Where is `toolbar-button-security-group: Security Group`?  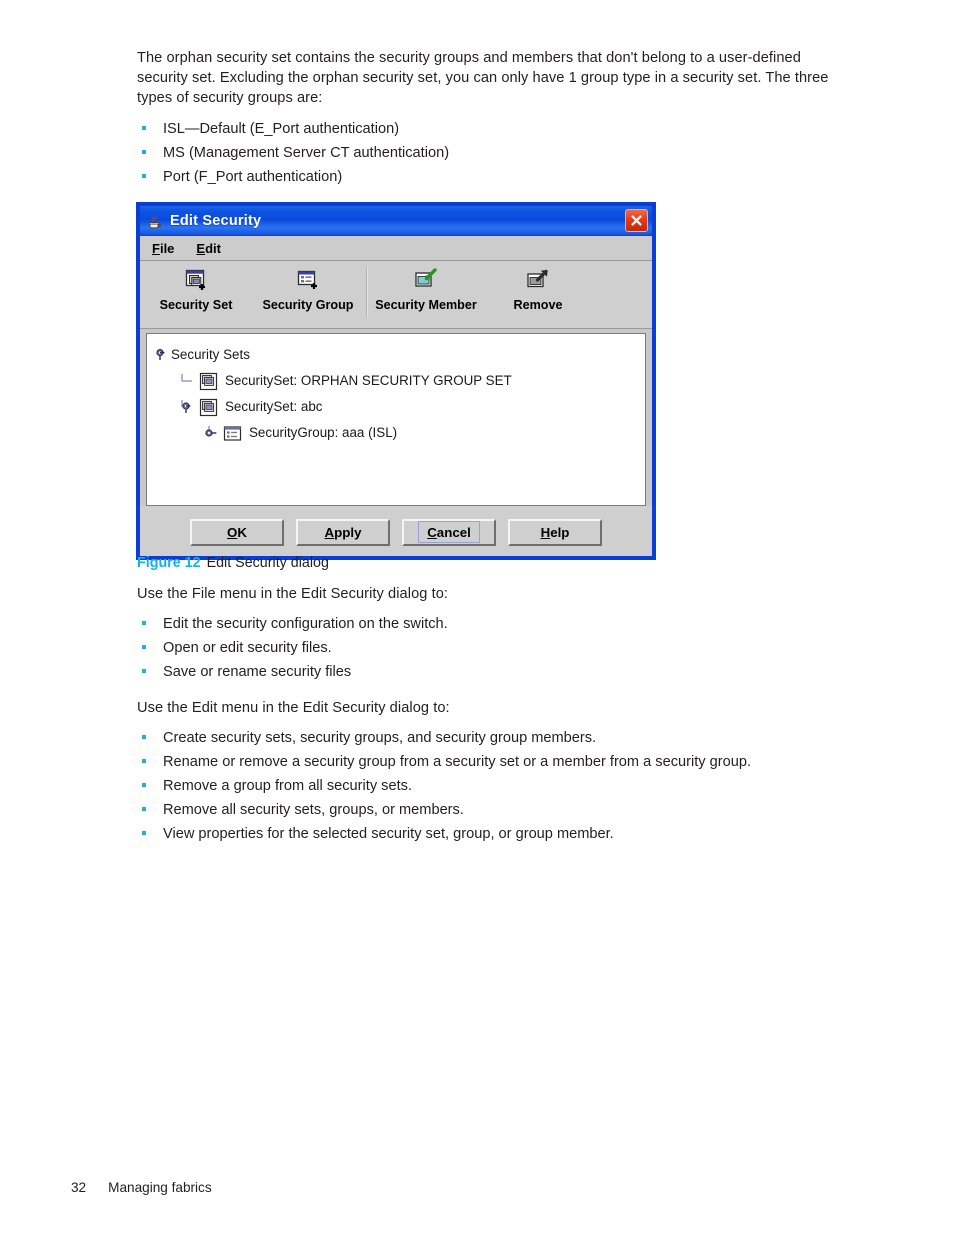 toolbar-button-security-group: Security Group is located at coordinates (308, 289).